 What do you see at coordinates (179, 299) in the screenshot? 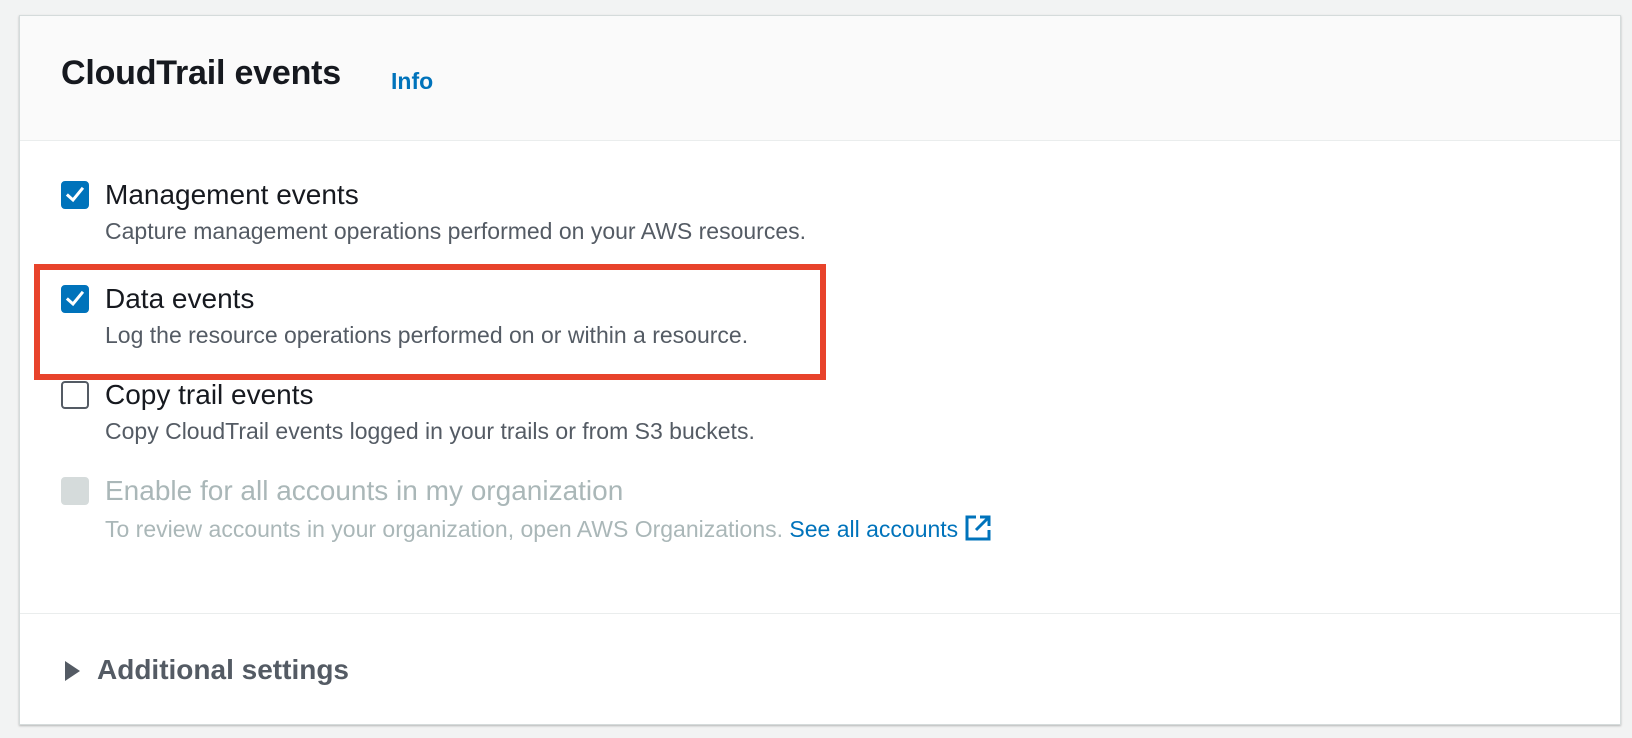
I see `data-events-label: Data events` at bounding box center [179, 299].